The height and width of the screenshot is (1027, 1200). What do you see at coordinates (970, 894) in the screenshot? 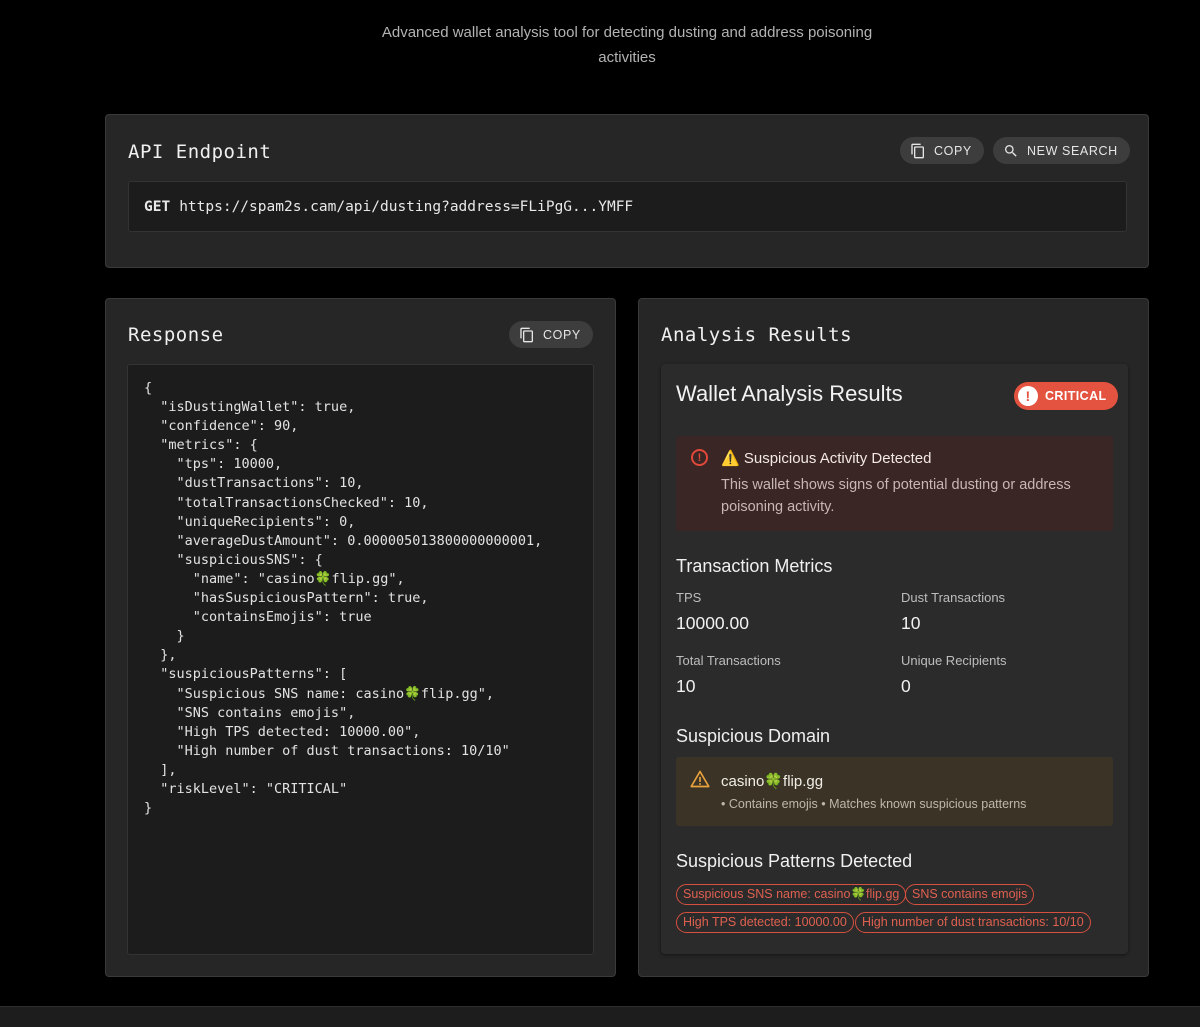
I see `pattern-chip: SNS contains emojis` at bounding box center [970, 894].